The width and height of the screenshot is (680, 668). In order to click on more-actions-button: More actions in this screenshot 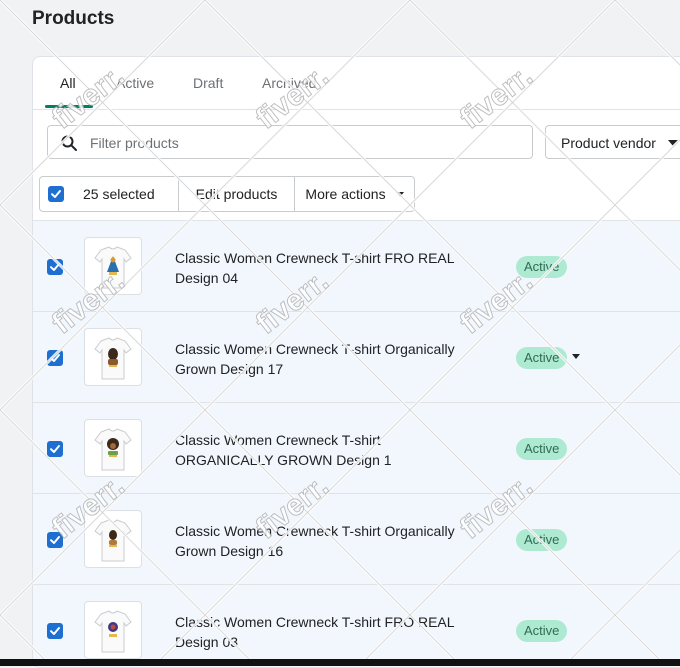, I will do `click(354, 194)`.